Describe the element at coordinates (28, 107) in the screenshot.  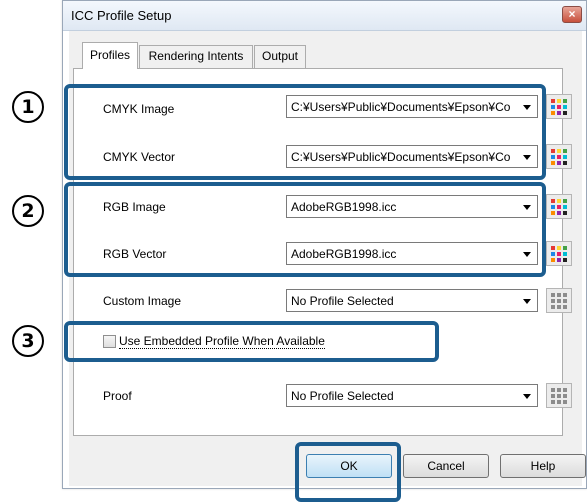
I see `callout-marker-1: 1` at that location.